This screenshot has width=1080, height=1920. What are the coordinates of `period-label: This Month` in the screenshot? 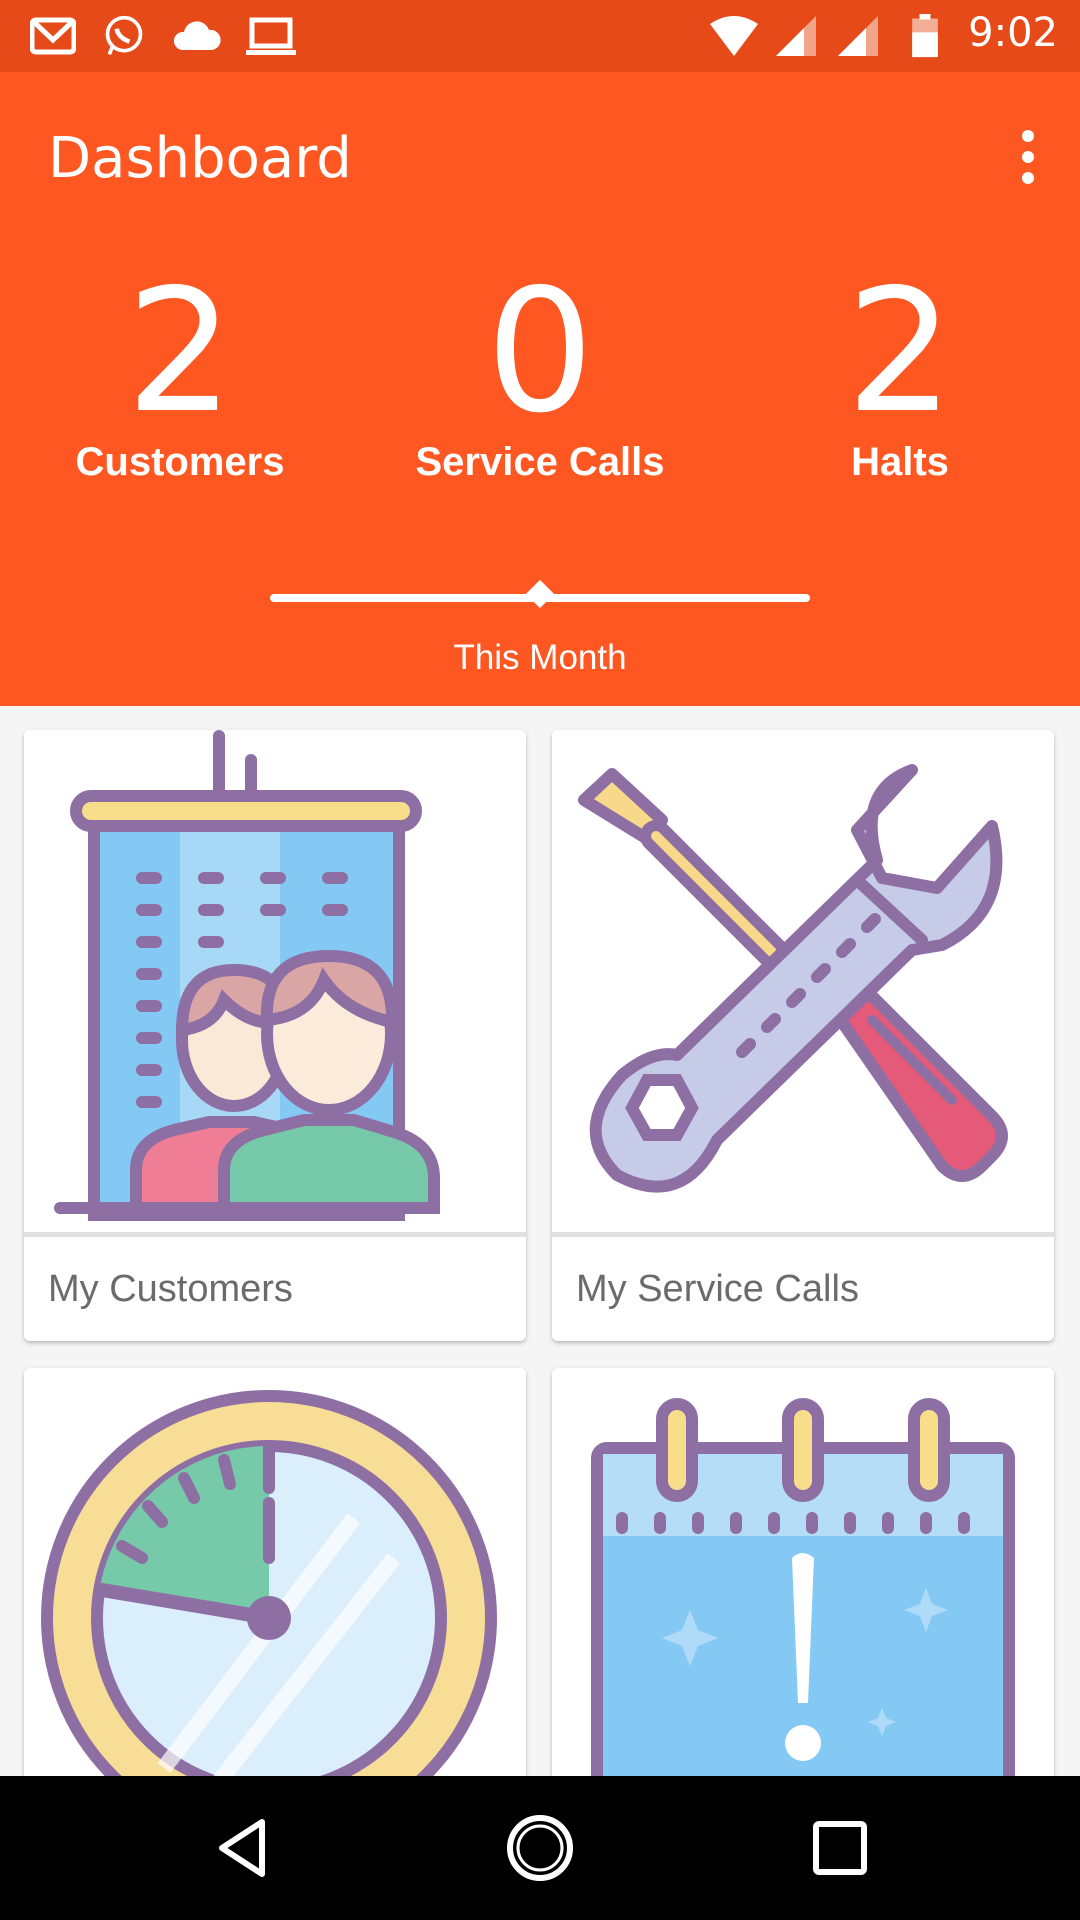 It's located at (540, 657).